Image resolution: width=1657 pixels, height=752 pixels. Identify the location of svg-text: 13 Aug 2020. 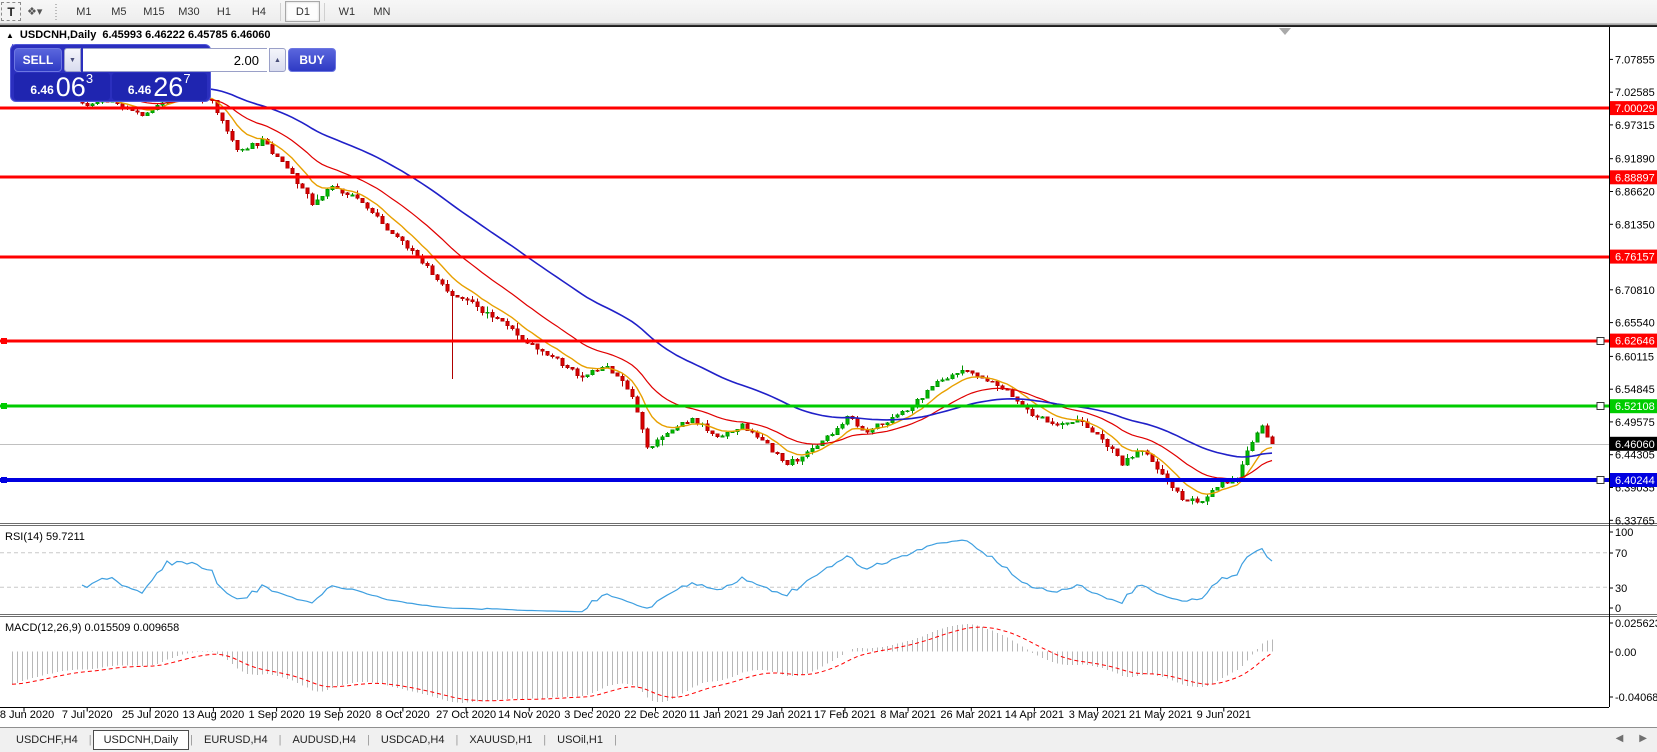
(214, 715).